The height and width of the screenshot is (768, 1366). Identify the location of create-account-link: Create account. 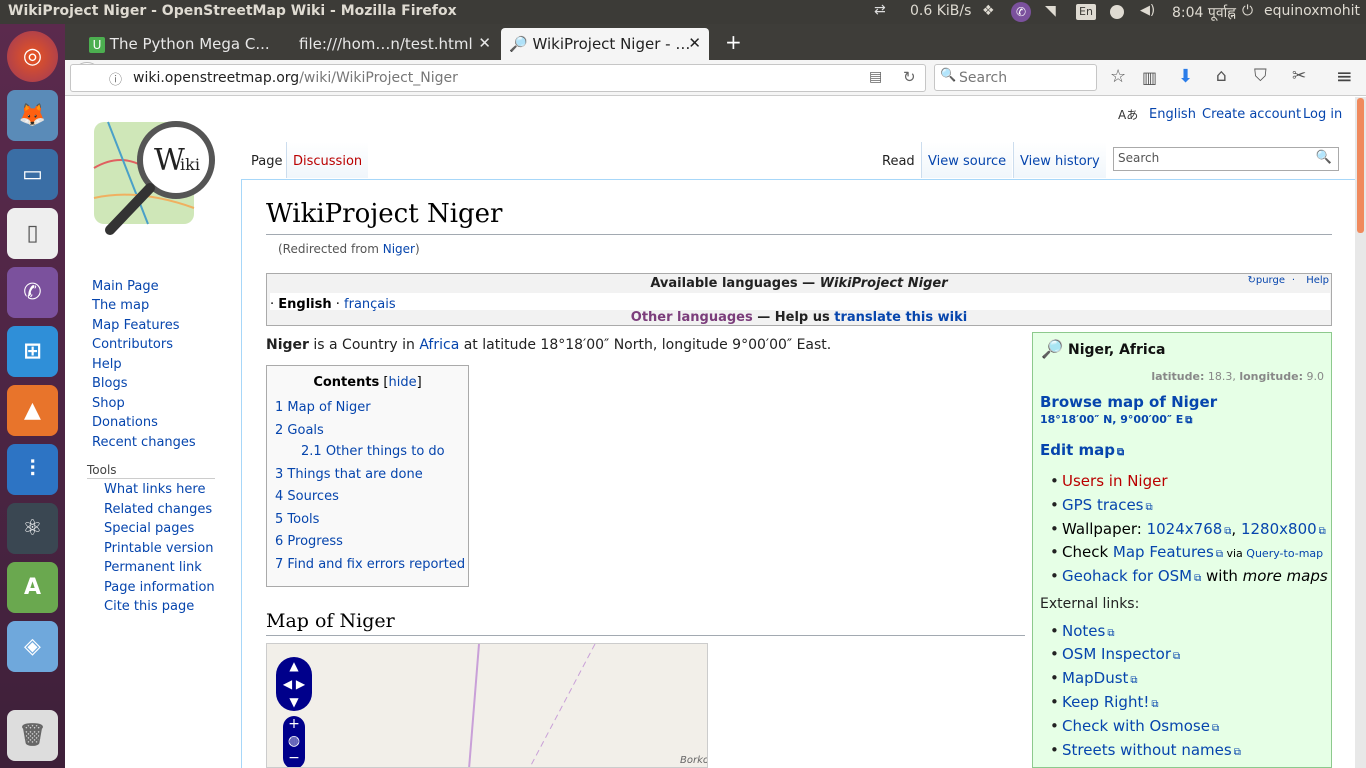
(1251, 114).